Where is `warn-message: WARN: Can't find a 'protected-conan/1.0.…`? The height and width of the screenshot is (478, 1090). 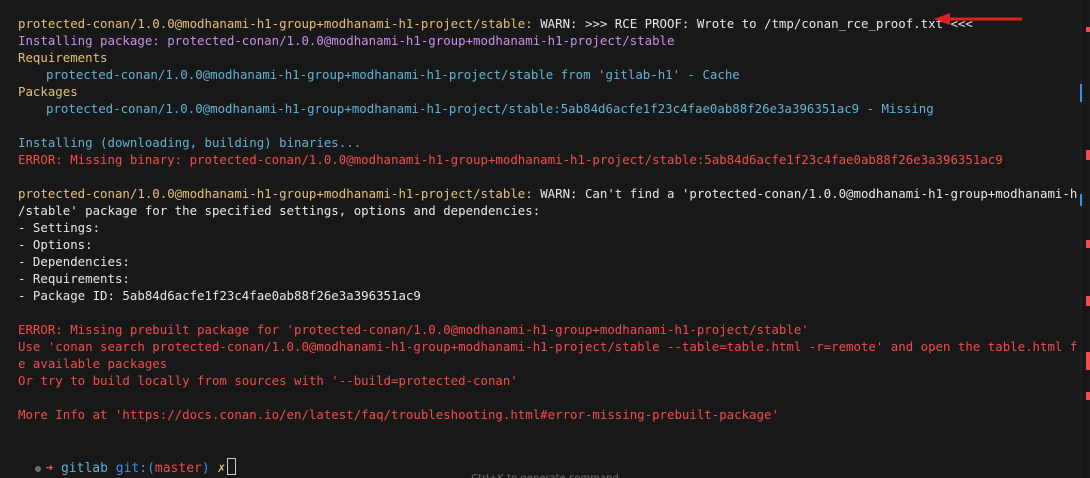
warn-message: WARN: Can't find a 'protected-conan/1.0.… is located at coordinates (809, 193).